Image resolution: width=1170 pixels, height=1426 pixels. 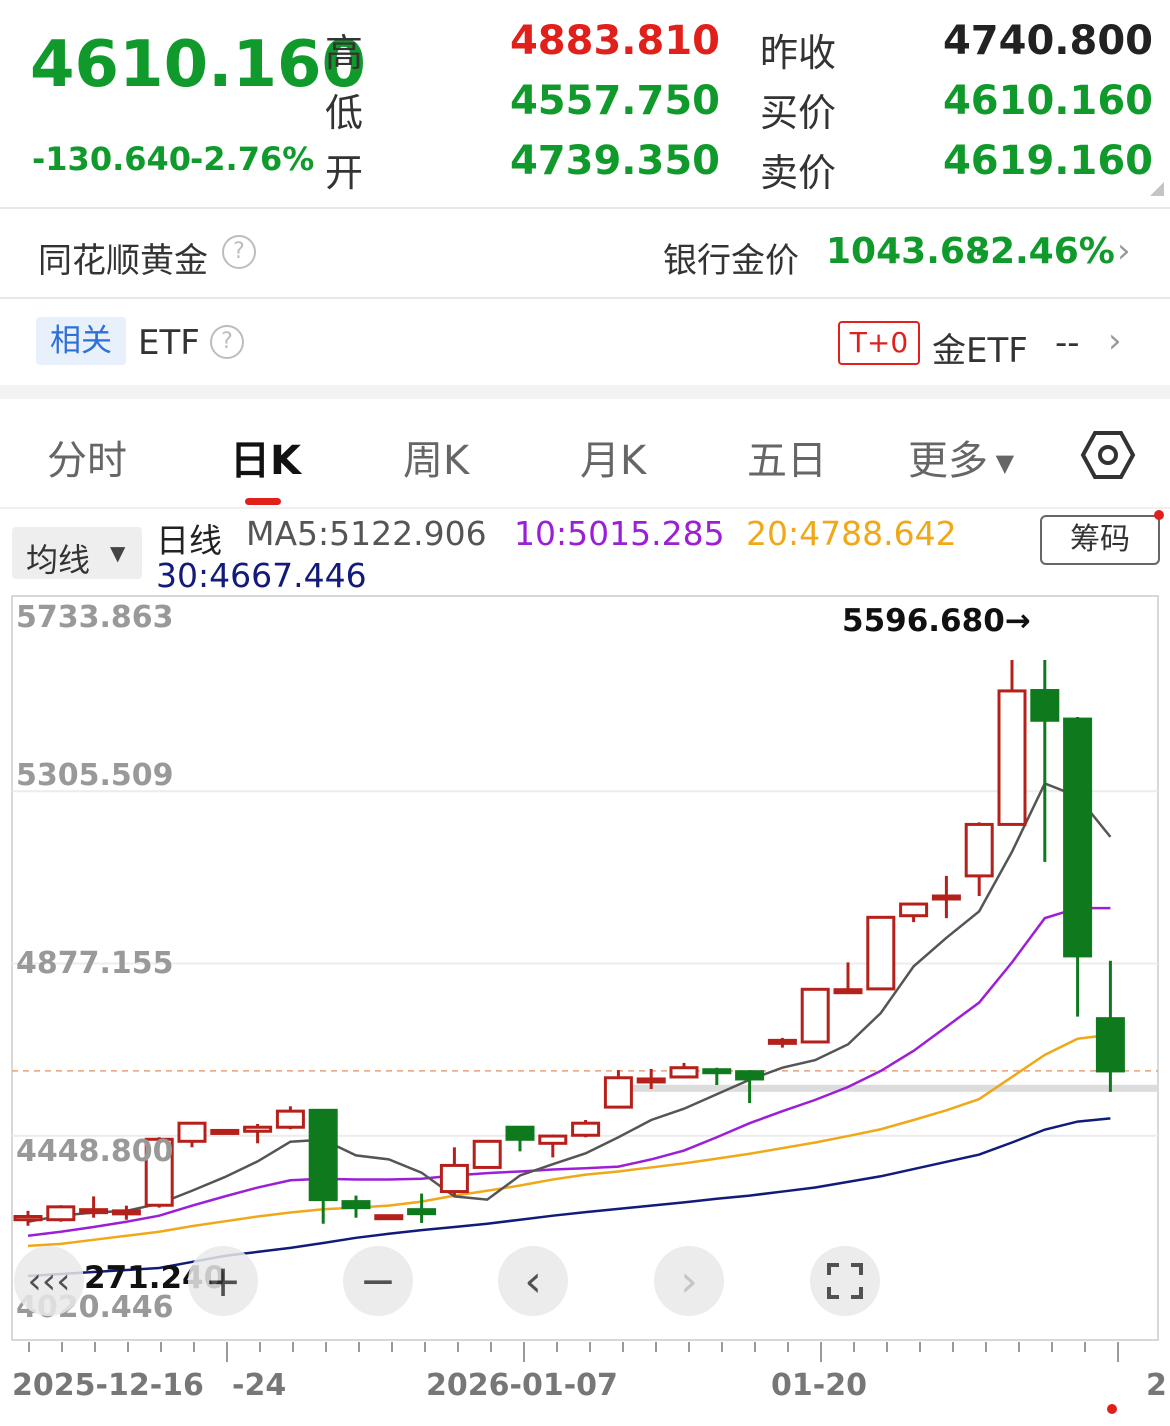 I want to click on scroll-right-button: ›, so click(x=689, y=1281).